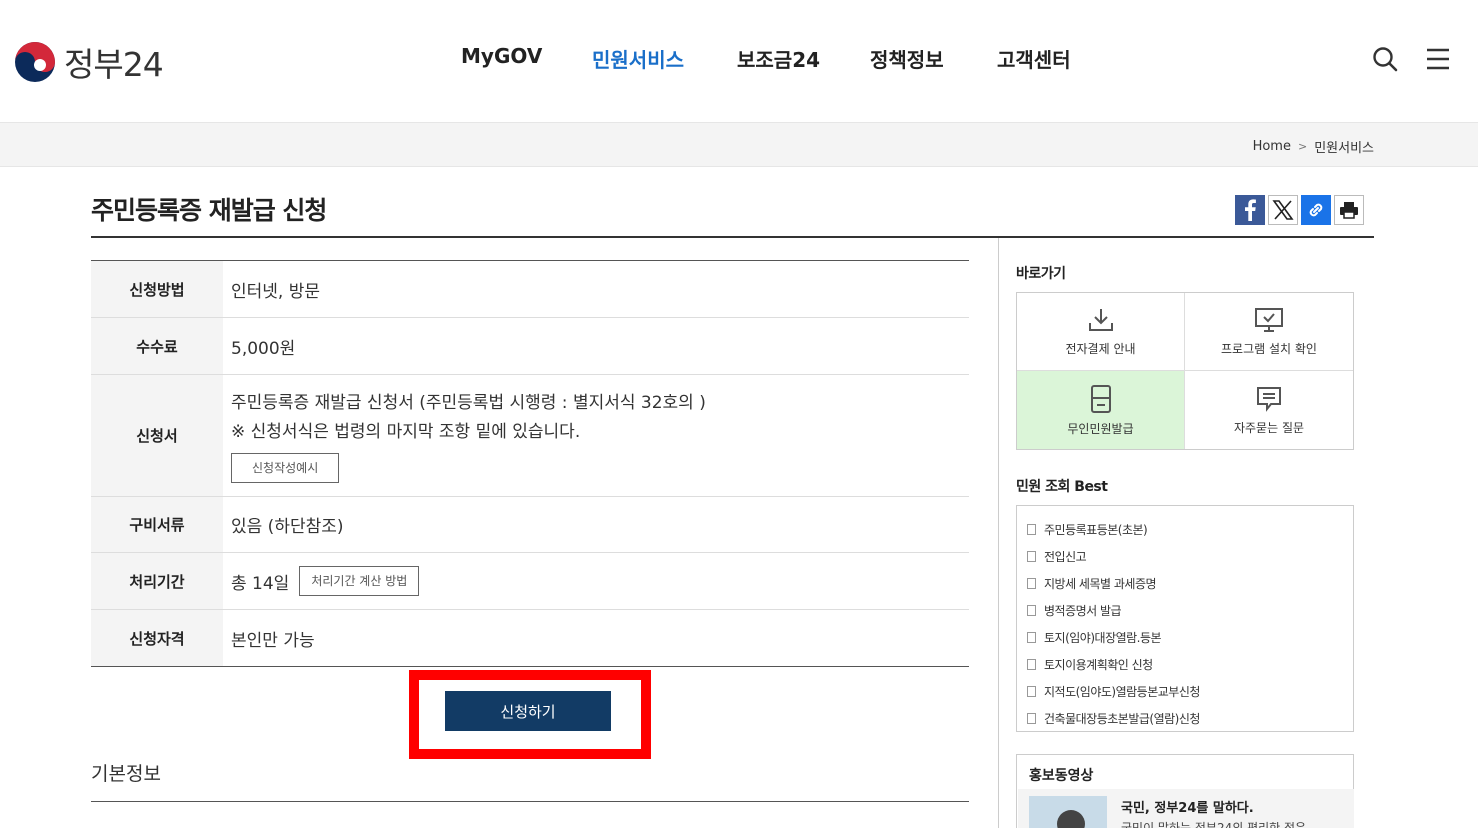 This screenshot has width=1478, height=828. I want to click on quick-link-program-check: 프로그램 설치 확인, so click(1269, 332).